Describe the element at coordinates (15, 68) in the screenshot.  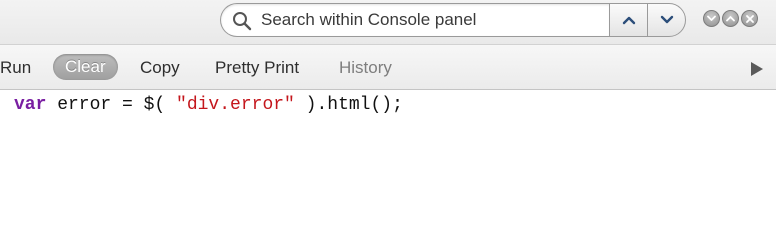
I see `run-button: Run` at that location.